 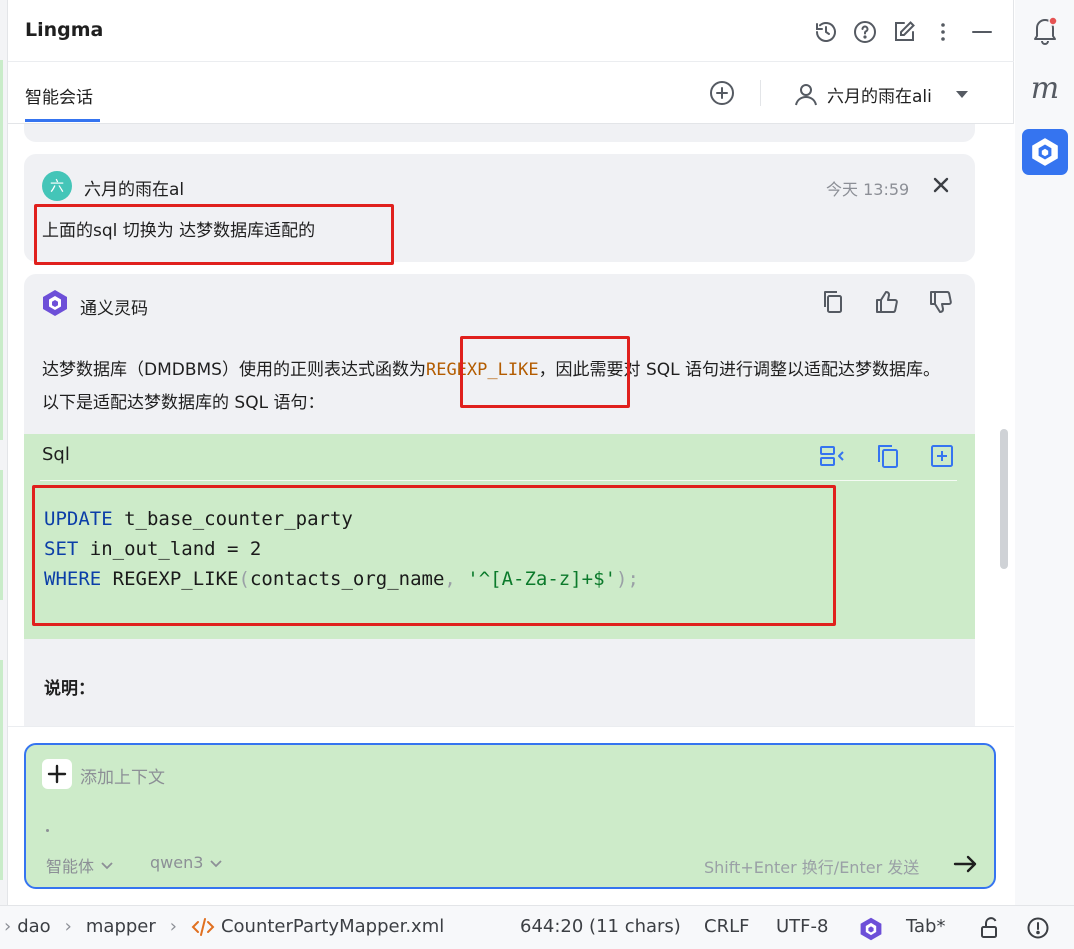 What do you see at coordinates (904, 32) in the screenshot?
I see `edit-icon` at bounding box center [904, 32].